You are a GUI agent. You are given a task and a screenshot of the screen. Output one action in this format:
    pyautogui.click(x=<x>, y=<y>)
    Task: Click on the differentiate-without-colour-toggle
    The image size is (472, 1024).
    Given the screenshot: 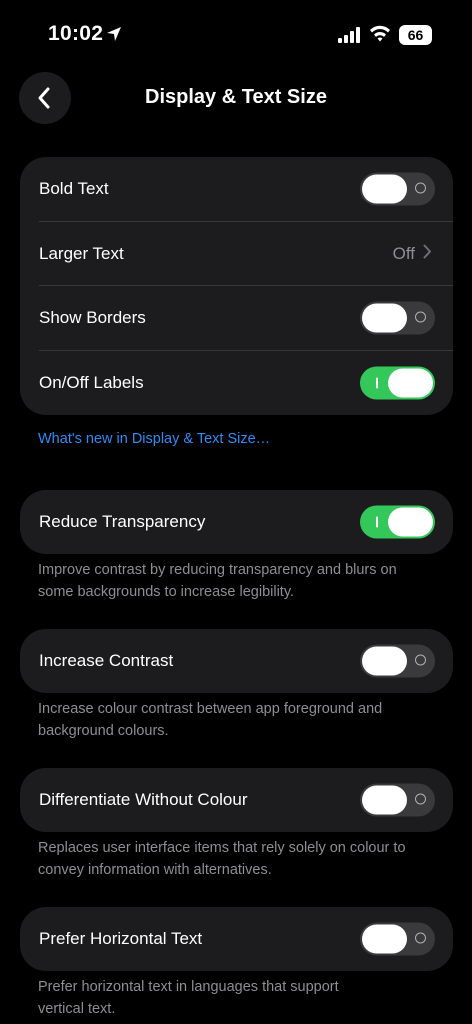 What is the action you would take?
    pyautogui.click(x=397, y=800)
    